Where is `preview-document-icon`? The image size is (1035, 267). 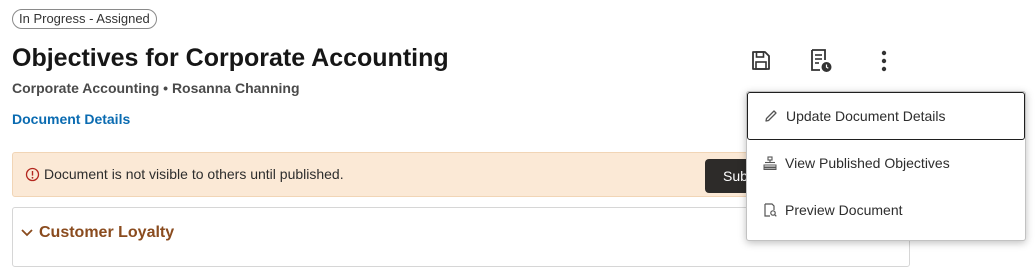 preview-document-icon is located at coordinates (770, 210).